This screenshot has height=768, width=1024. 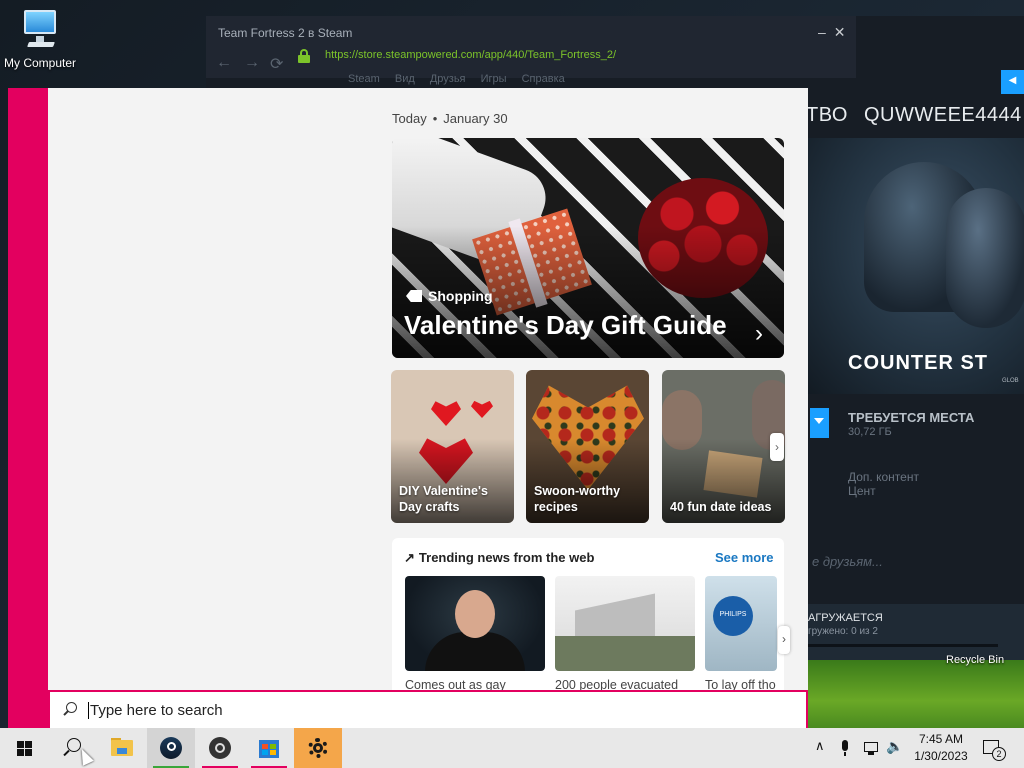 I want to click on see-more-link: See more, so click(x=744, y=557).